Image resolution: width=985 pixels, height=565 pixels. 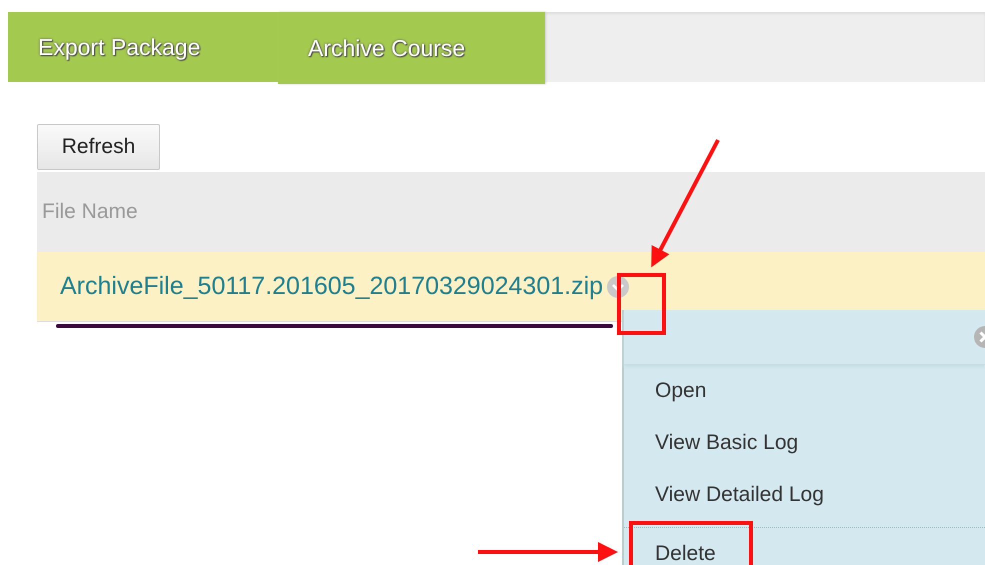 What do you see at coordinates (680, 391) in the screenshot?
I see `menu-item: Open` at bounding box center [680, 391].